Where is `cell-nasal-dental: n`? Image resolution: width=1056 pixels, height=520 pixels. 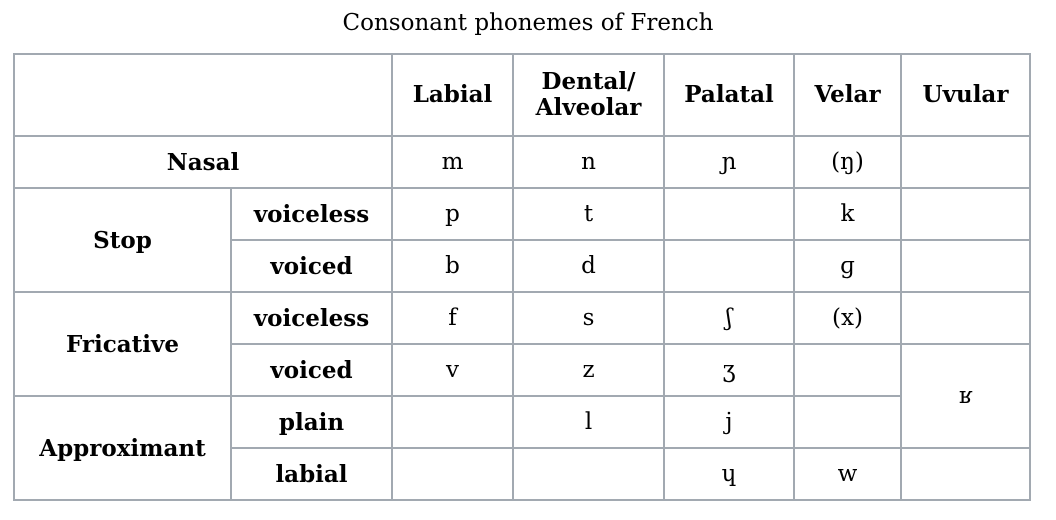 cell-nasal-dental: n is located at coordinates (588, 162).